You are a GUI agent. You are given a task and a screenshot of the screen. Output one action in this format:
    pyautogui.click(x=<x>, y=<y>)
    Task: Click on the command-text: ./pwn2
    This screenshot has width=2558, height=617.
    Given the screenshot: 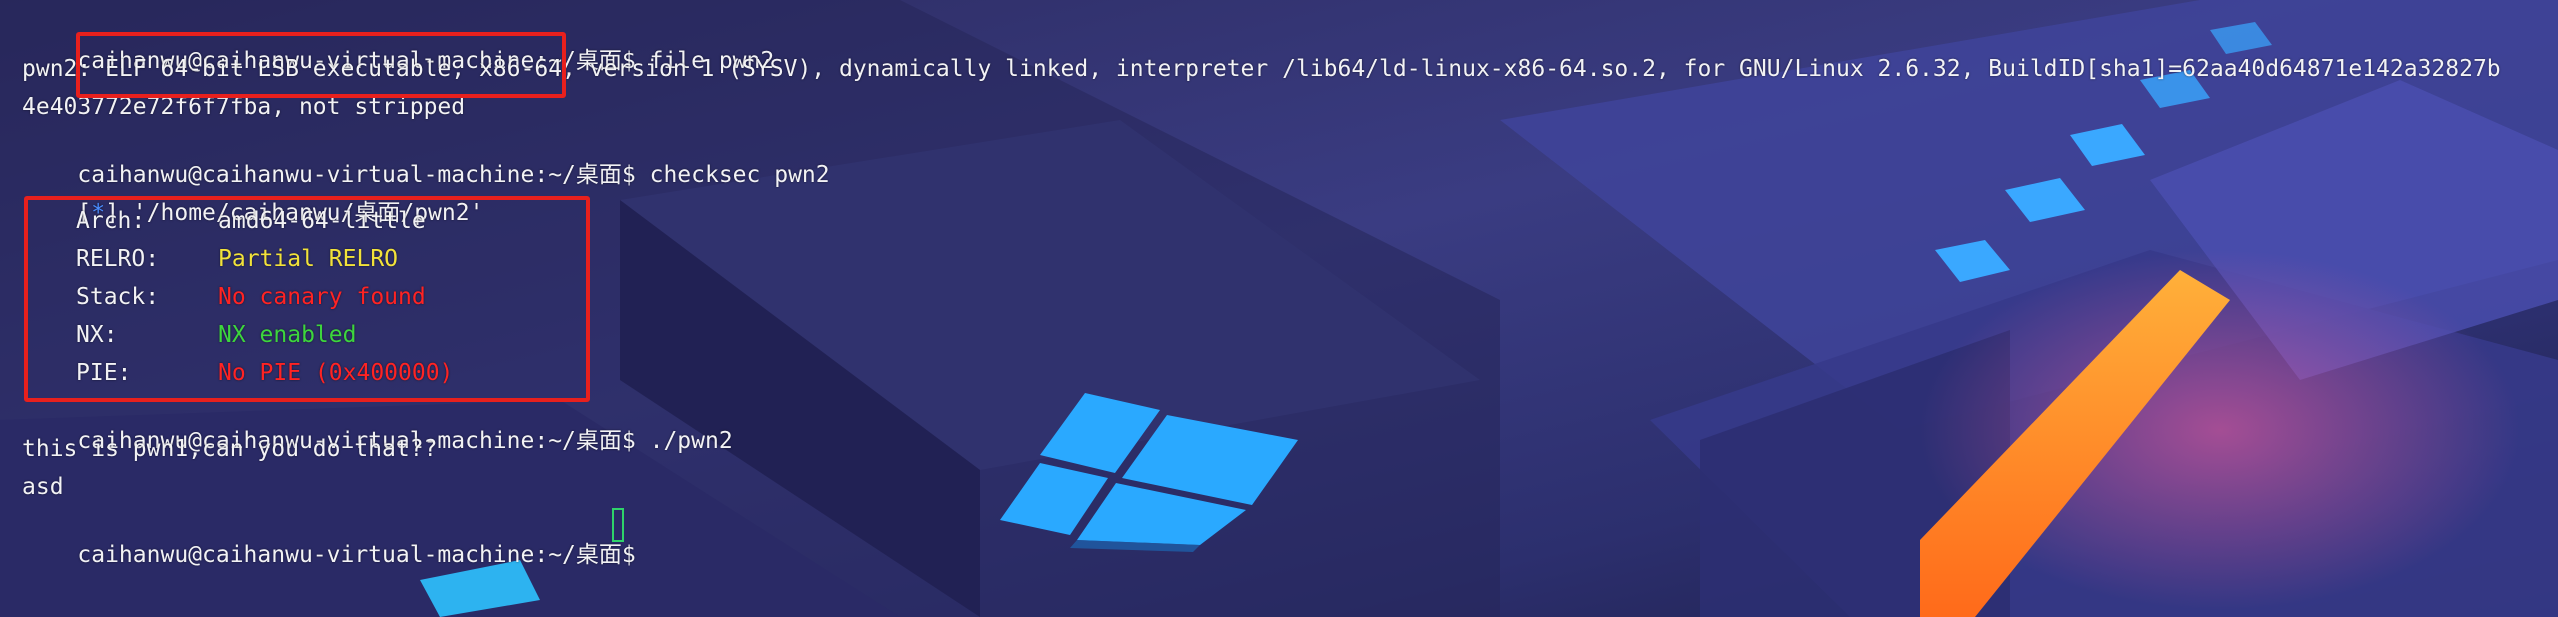 What is the action you would take?
    pyautogui.click(x=684, y=441)
    